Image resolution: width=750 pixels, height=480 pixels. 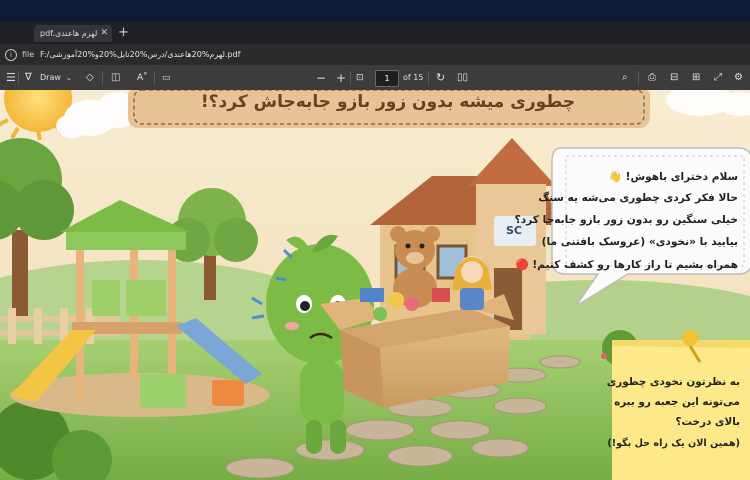 I want to click on bubble-line: سلام دخترای باهوش! 👋, so click(x=673, y=177).